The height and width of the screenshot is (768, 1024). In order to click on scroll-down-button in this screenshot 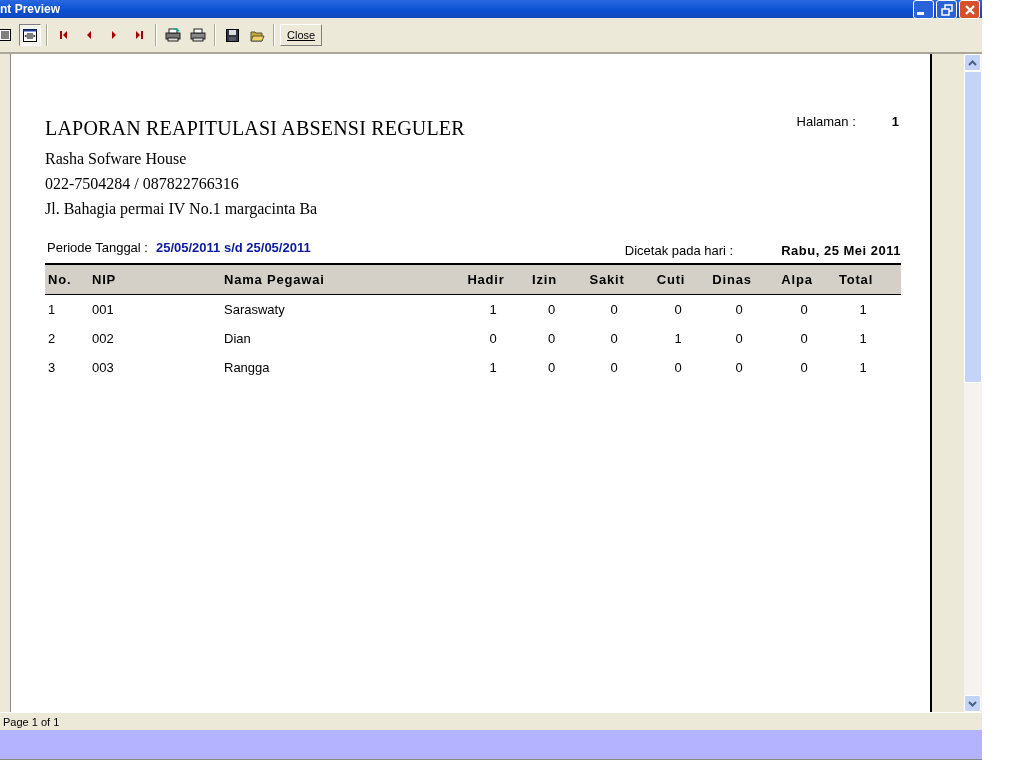, I will do `click(972, 703)`.